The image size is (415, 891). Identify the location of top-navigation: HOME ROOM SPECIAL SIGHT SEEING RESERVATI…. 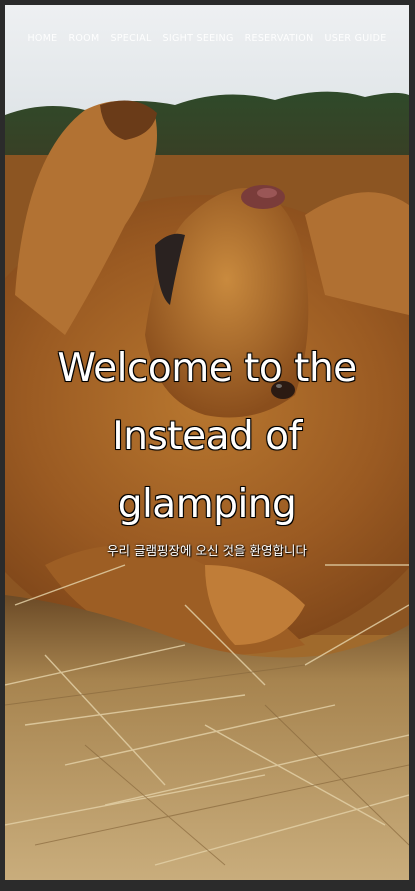
(207, 38).